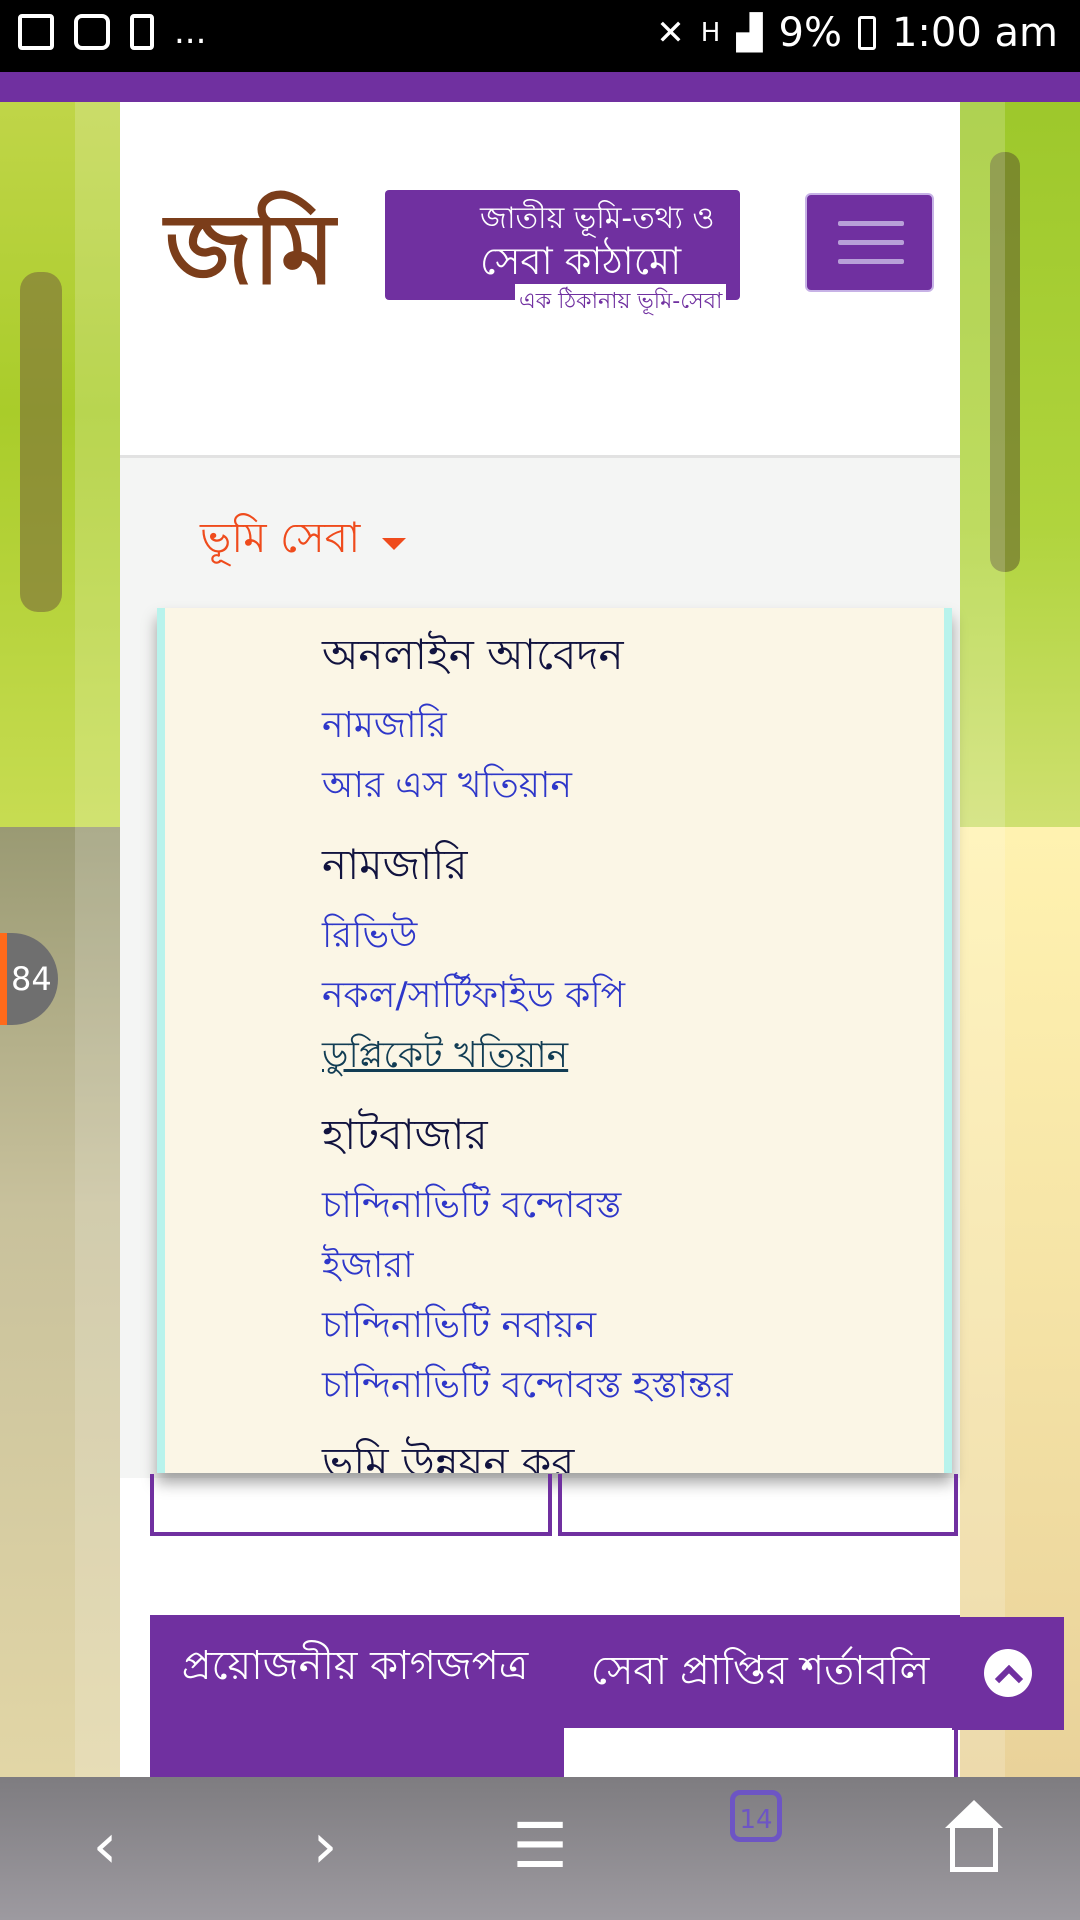 The image size is (1080, 1920). What do you see at coordinates (325, 1846) in the screenshot?
I see `forward-icon: ›` at bounding box center [325, 1846].